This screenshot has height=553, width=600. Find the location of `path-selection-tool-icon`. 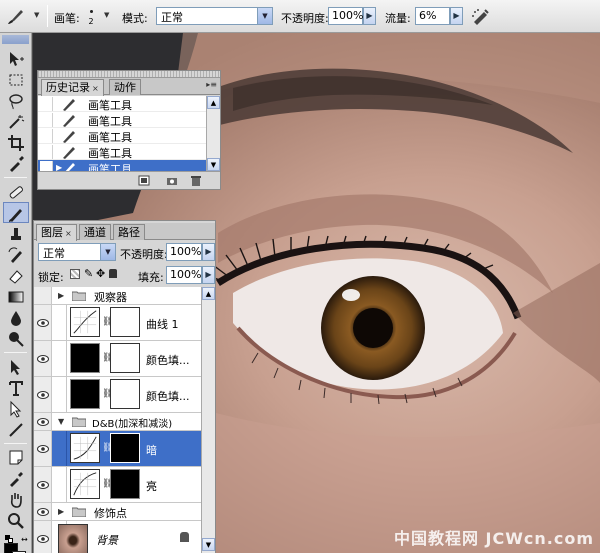

path-selection-tool-icon is located at coordinates (16, 366).